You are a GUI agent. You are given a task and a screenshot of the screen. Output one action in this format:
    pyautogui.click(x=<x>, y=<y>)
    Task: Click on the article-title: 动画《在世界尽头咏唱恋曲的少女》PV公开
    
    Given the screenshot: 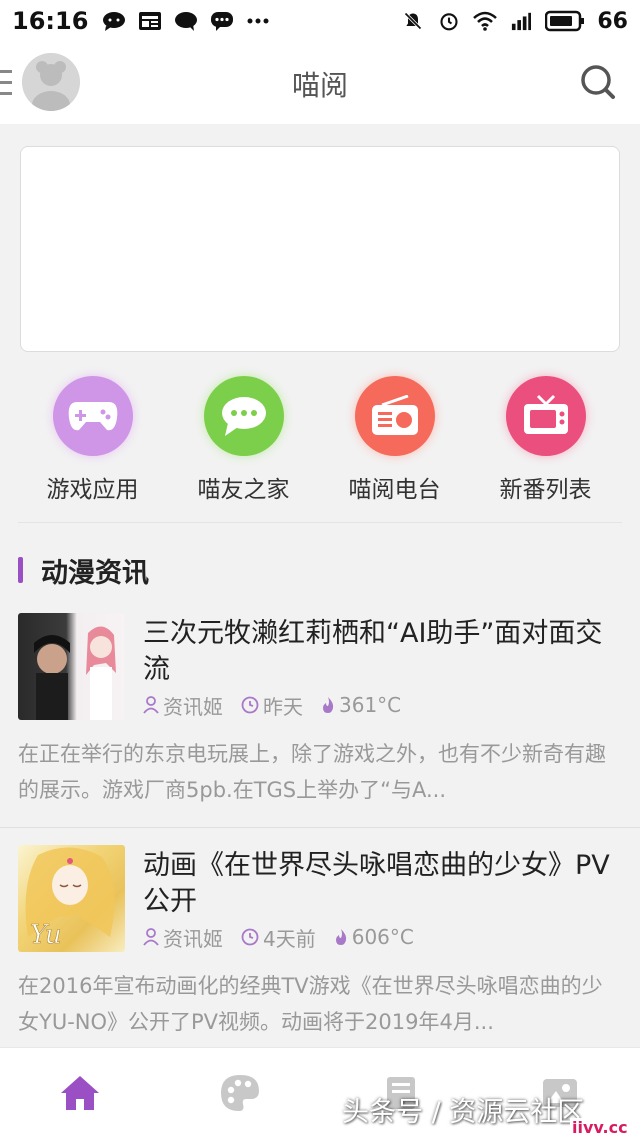 What is the action you would take?
    pyautogui.click(x=376, y=883)
    